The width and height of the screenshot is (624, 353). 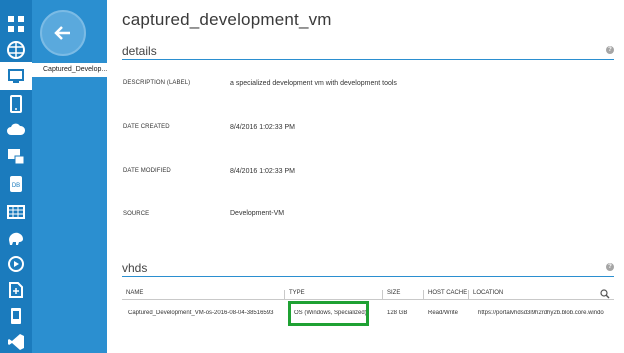 What do you see at coordinates (139, 51) in the screenshot?
I see `details-heading: details` at bounding box center [139, 51].